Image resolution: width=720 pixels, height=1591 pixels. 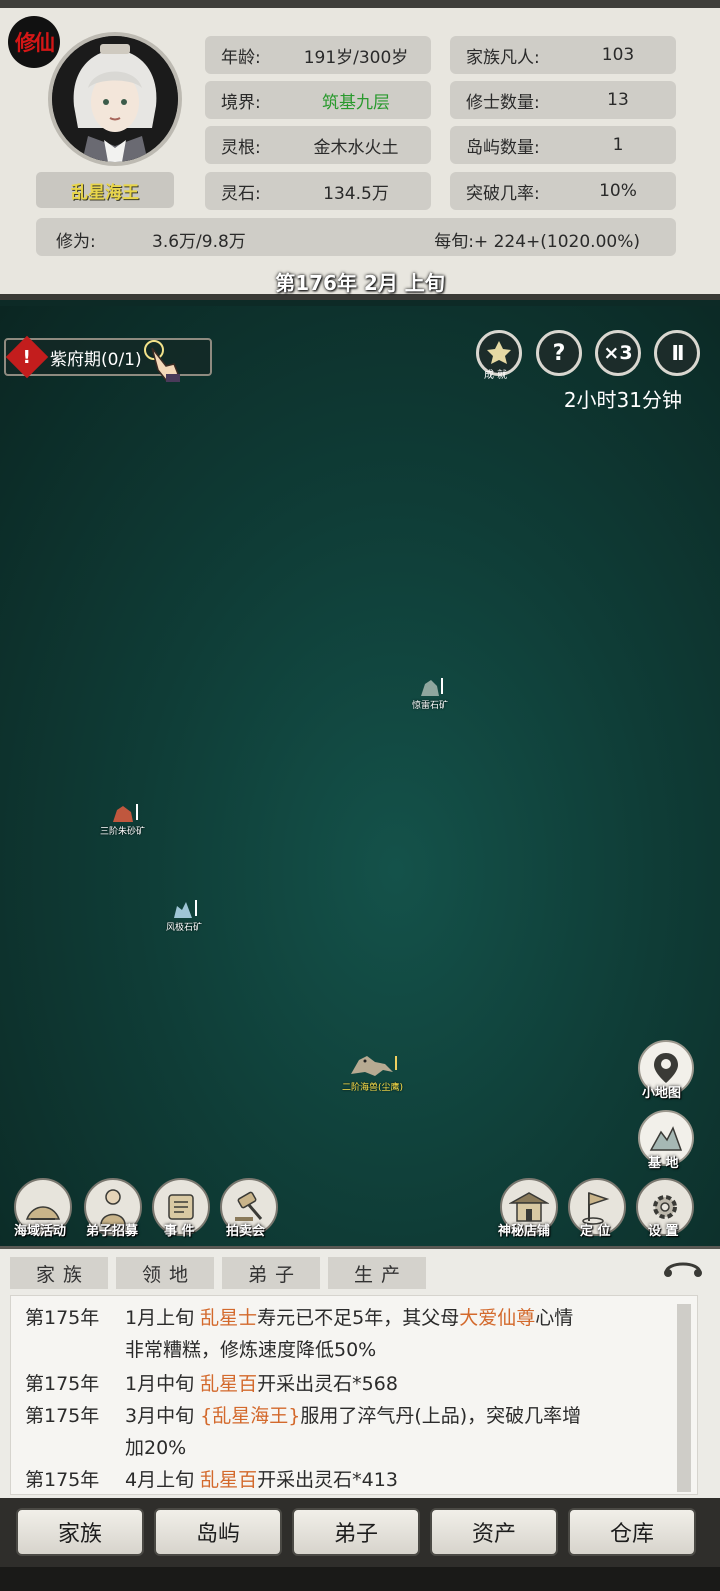 I want to click on bottom-navigation: 家族 岛屿 弟子 资产 仓库, so click(x=360, y=1544).